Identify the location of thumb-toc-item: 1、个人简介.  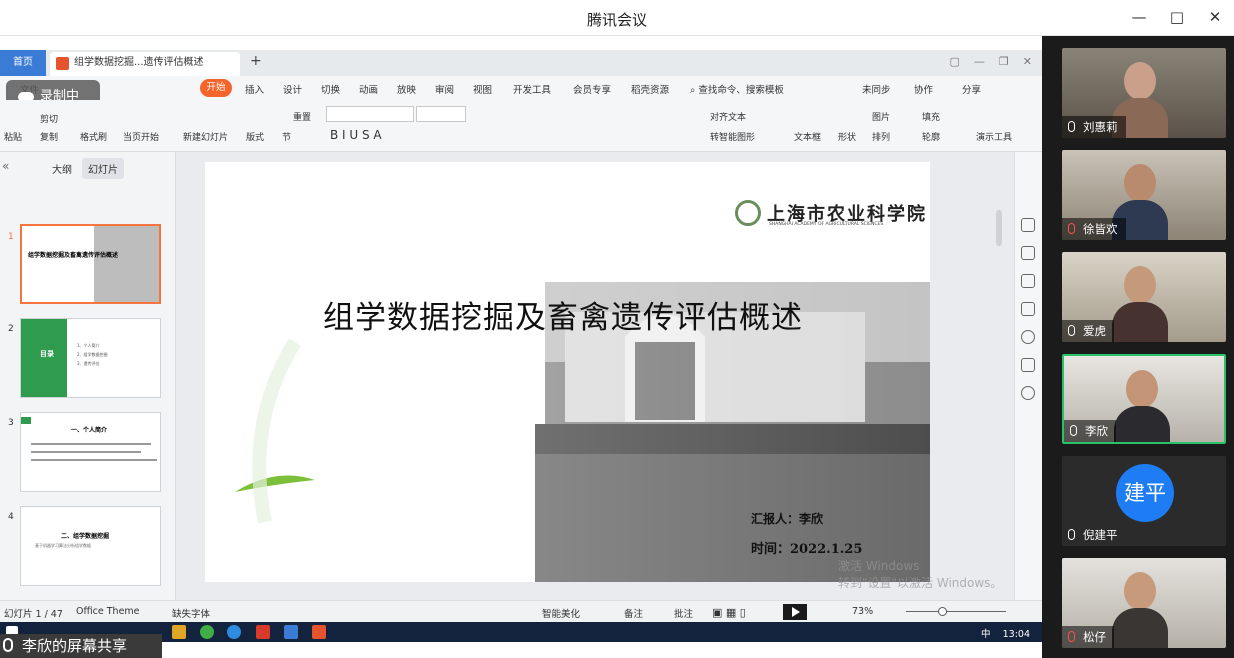
(88, 345).